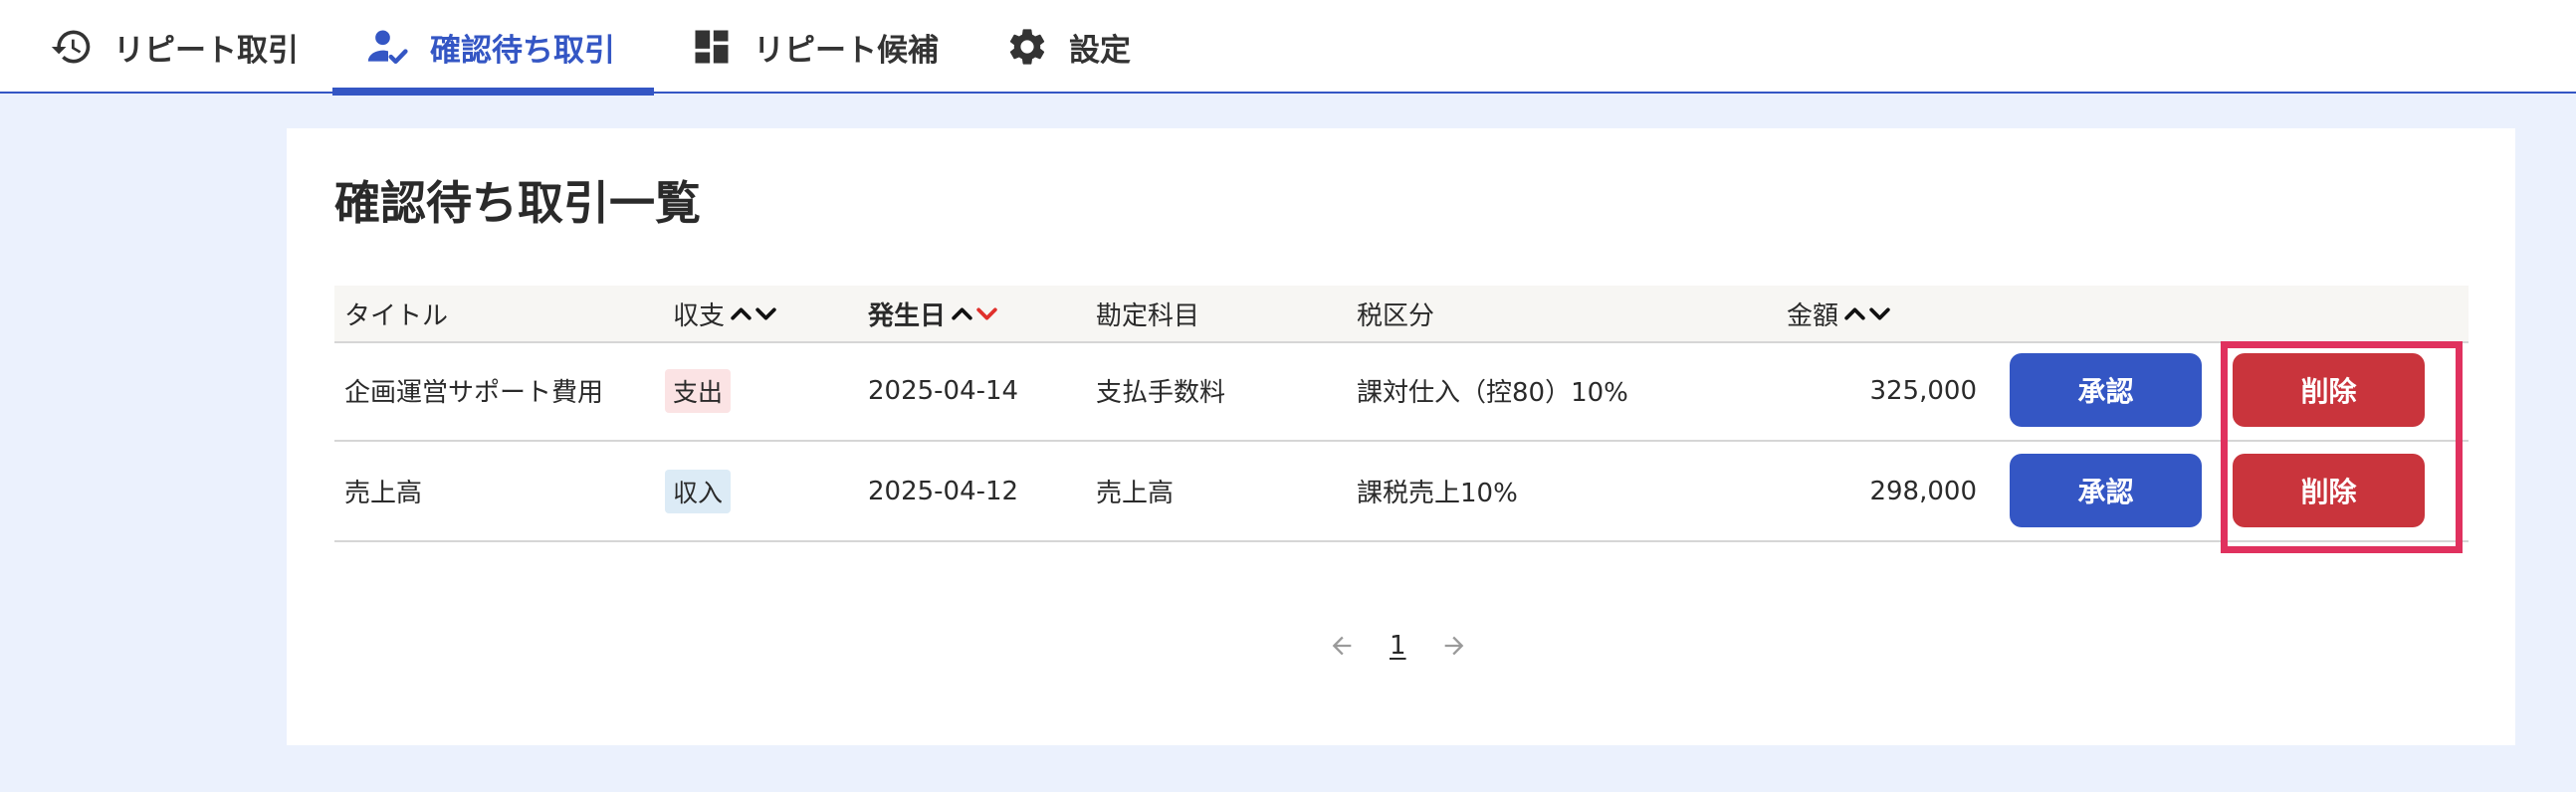  Describe the element at coordinates (1027, 47) in the screenshot. I see `gear-icon` at that location.